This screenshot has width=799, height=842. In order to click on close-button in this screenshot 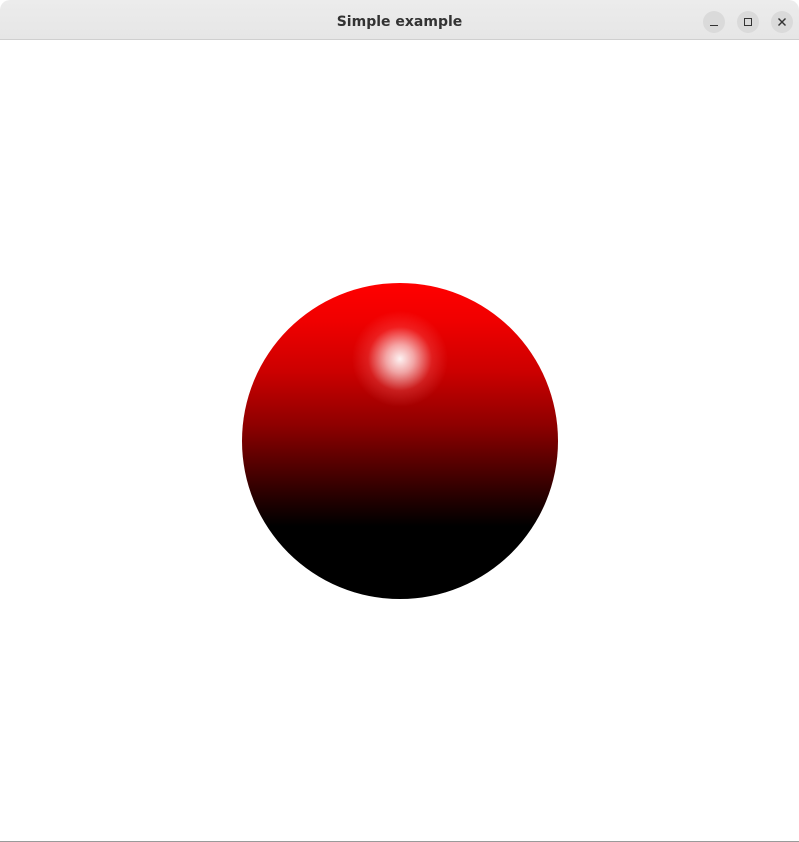, I will do `click(782, 22)`.